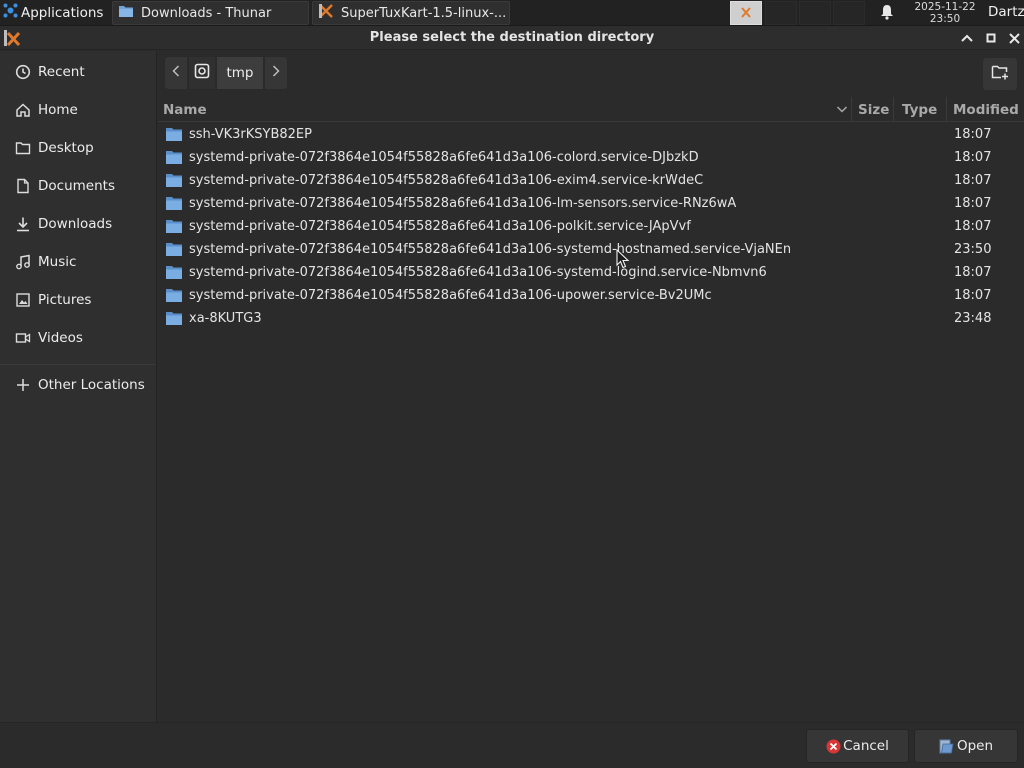  I want to click on sidebar-item-documents: Documents, so click(78, 186).